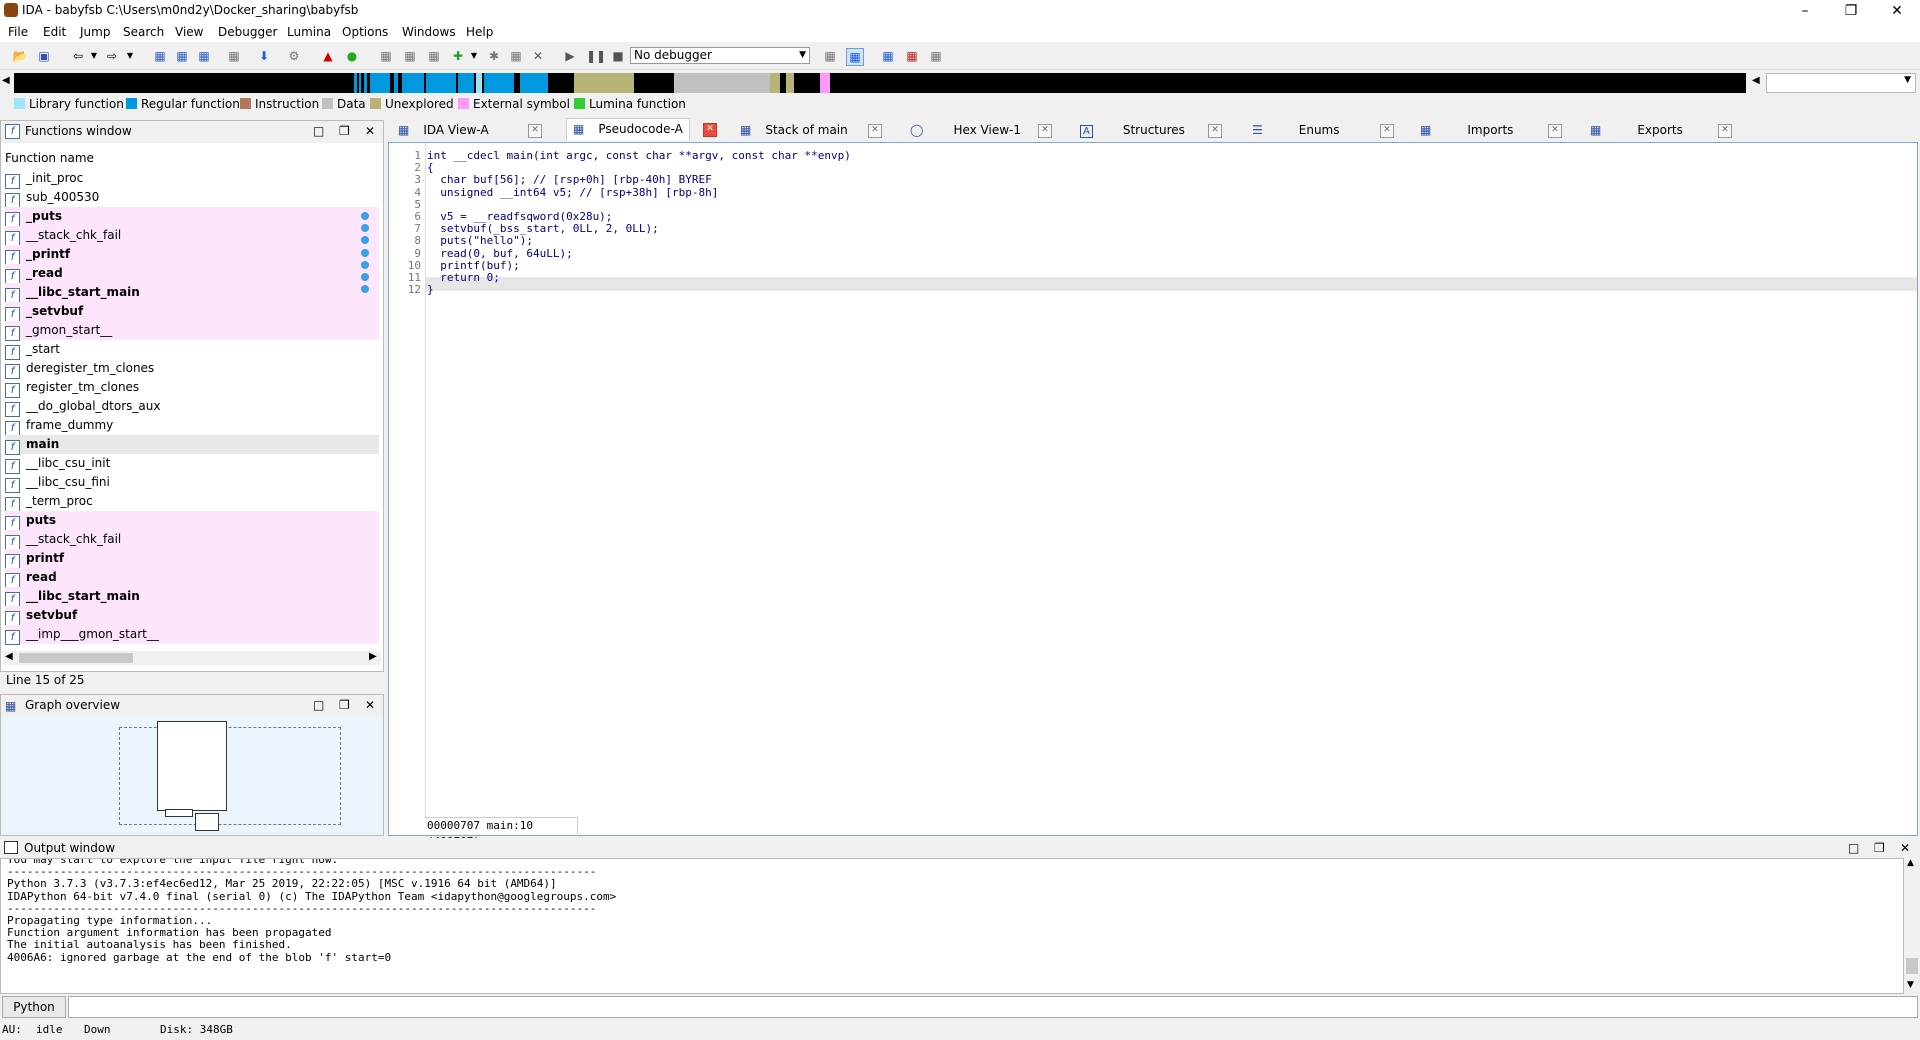 This screenshot has width=1920, height=1040. I want to click on horizontal-scrollbar: ◀ ▶, so click(192, 658).